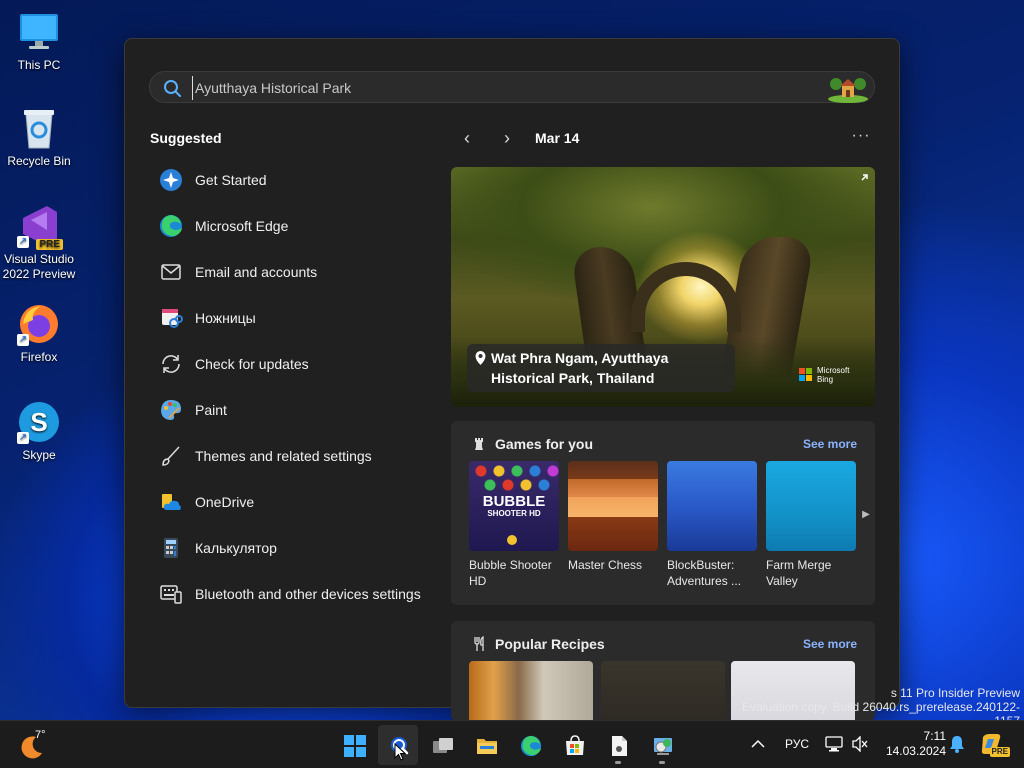 The height and width of the screenshot is (768, 1024). What do you see at coordinates (39, 266) in the screenshot?
I see `desktop-icon-label: Visual Studio 2022 Preview` at bounding box center [39, 266].